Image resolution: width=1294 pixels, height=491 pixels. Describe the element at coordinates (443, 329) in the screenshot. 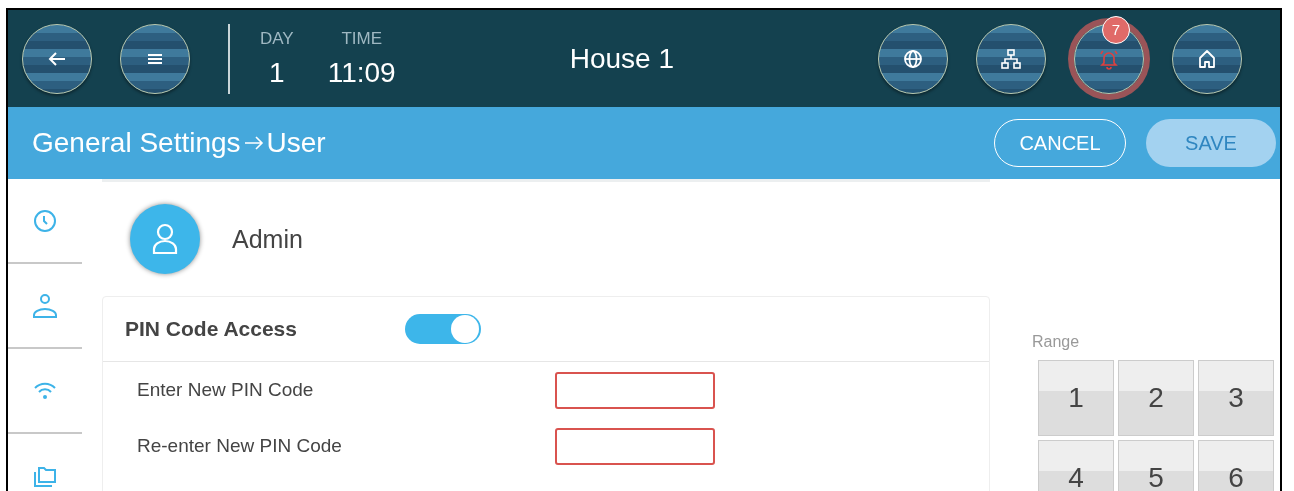

I see `toggle-switch` at that location.